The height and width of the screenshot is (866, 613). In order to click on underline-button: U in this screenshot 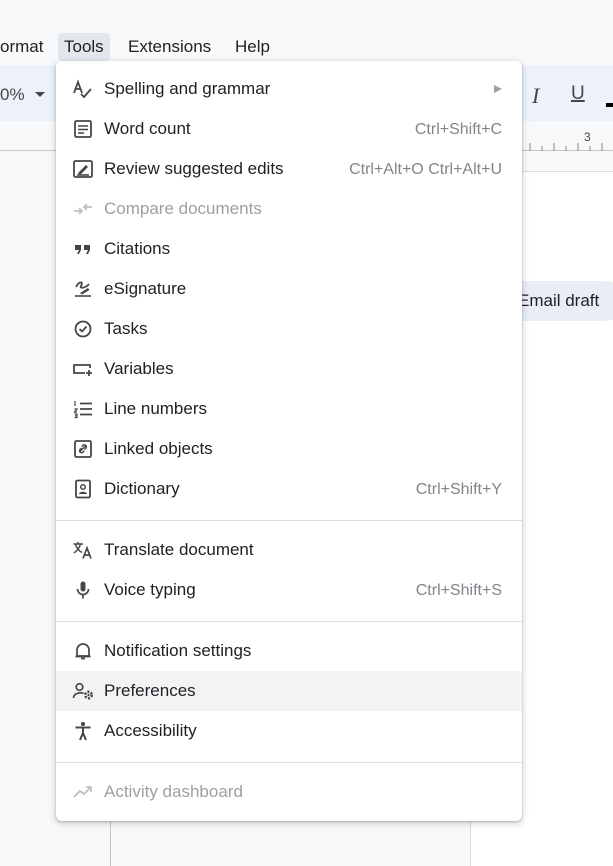, I will do `click(578, 94)`.